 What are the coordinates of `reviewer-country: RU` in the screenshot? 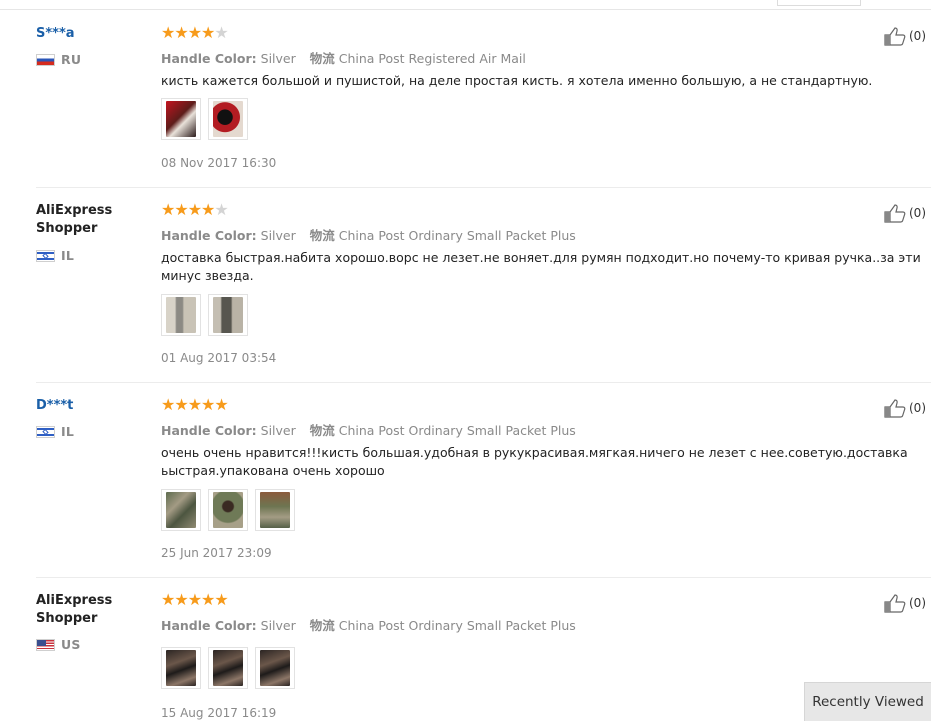 It's located at (58, 59).